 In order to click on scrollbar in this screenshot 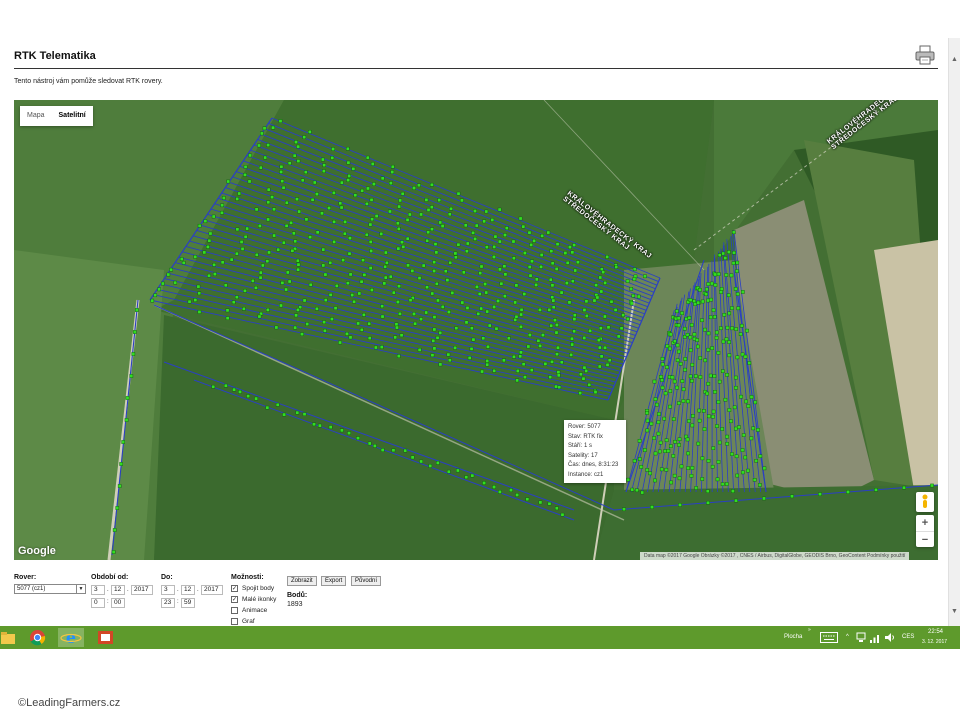, I will do `click(954, 332)`.